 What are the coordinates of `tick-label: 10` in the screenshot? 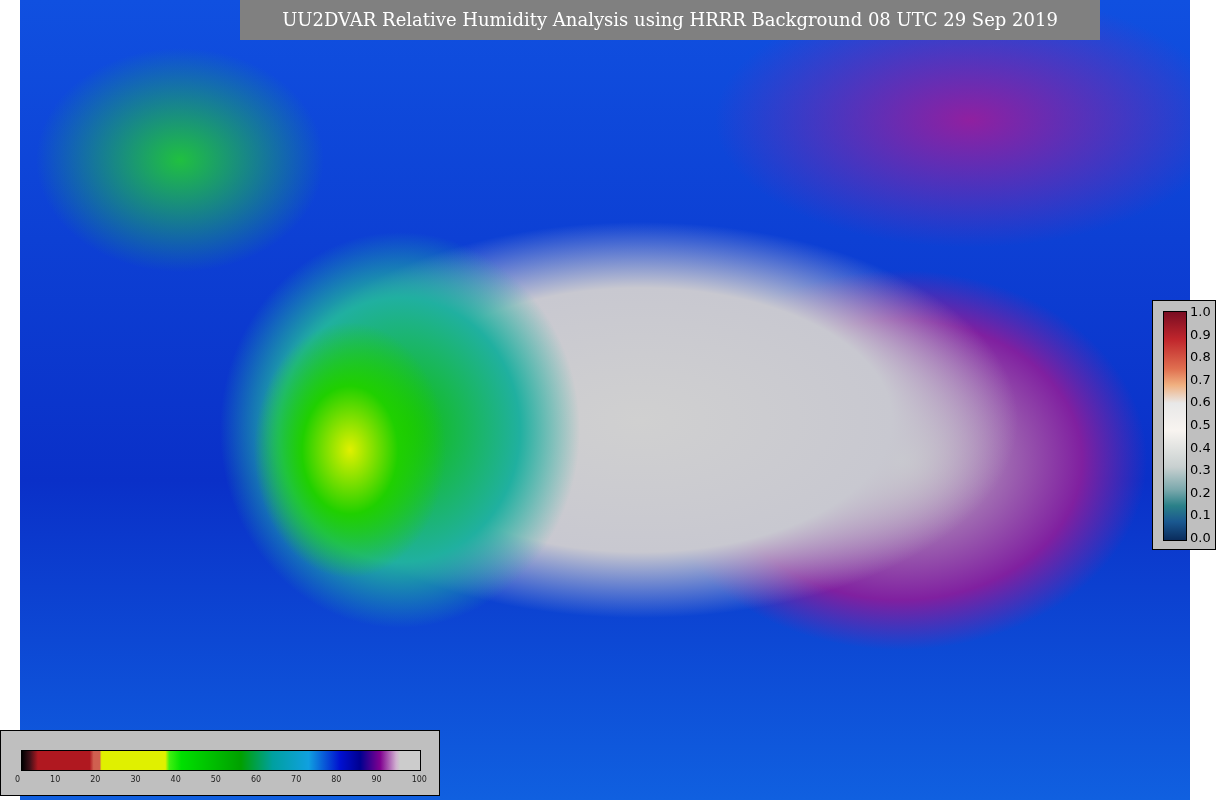 It's located at (55, 779).